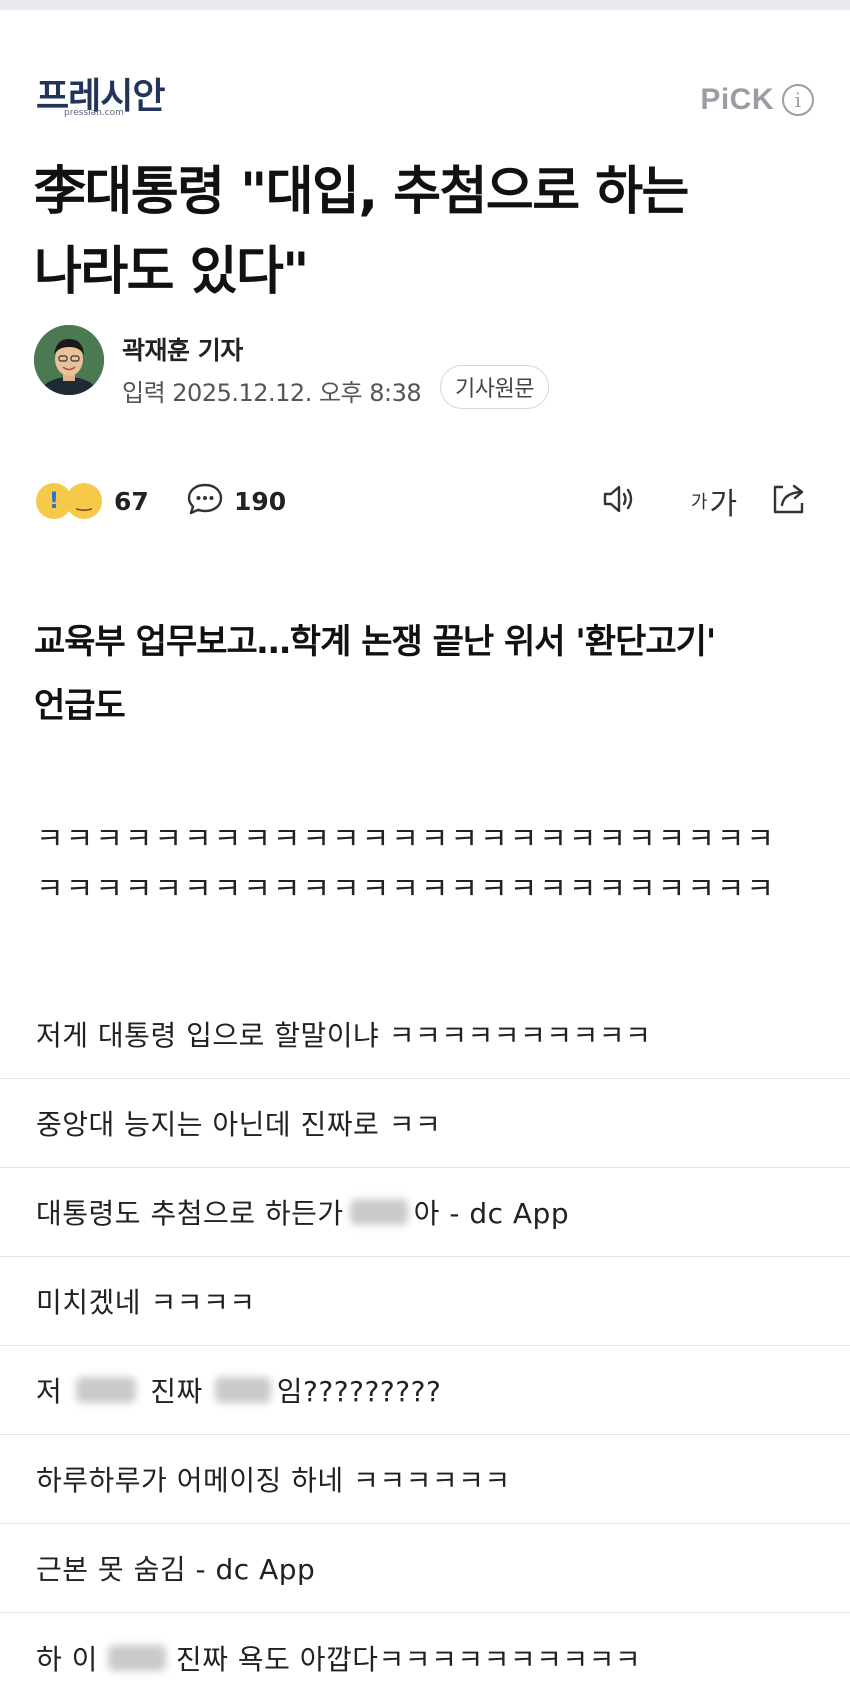 This screenshot has width=850, height=1702. What do you see at coordinates (699, 502) in the screenshot?
I see `font-size-small-glyph: 가` at bounding box center [699, 502].